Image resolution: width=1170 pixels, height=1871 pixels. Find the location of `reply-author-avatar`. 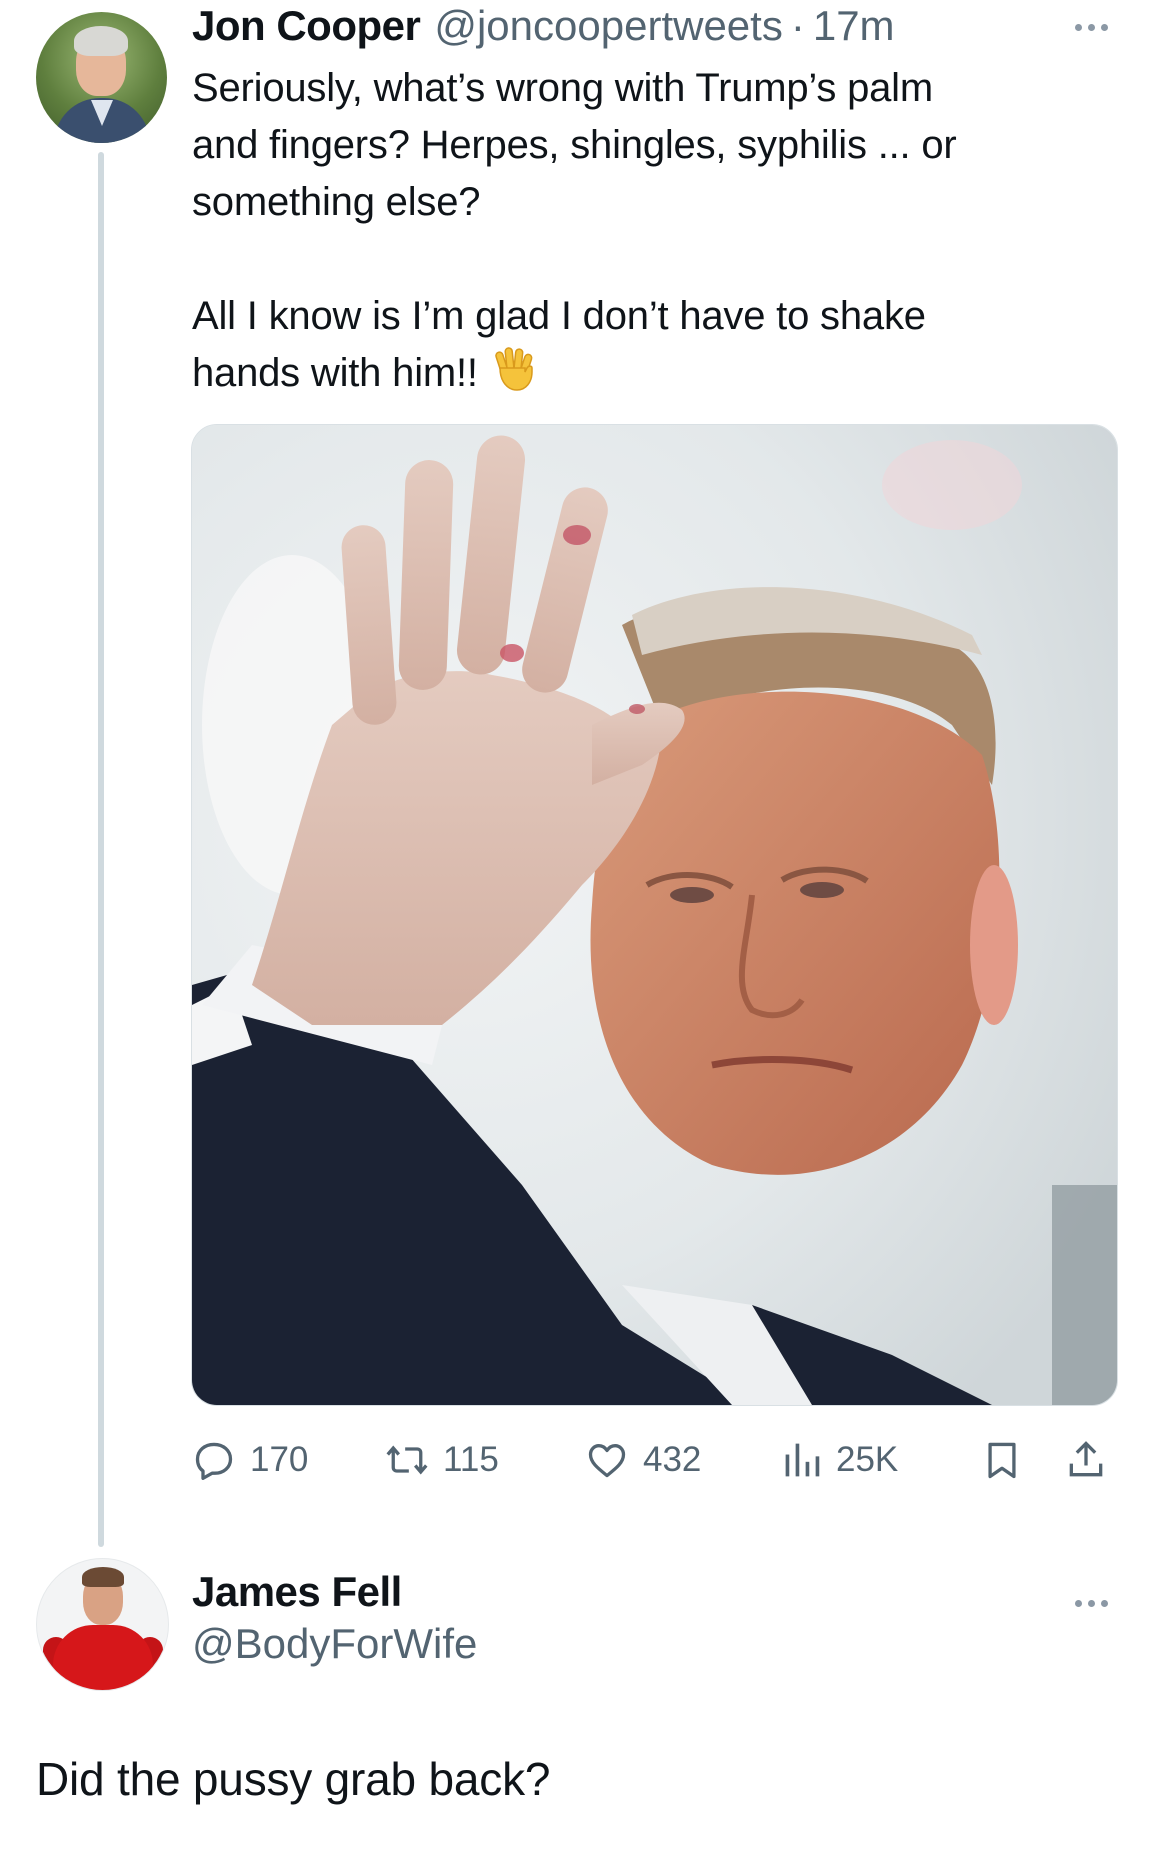

reply-author-avatar is located at coordinates (102, 1624).